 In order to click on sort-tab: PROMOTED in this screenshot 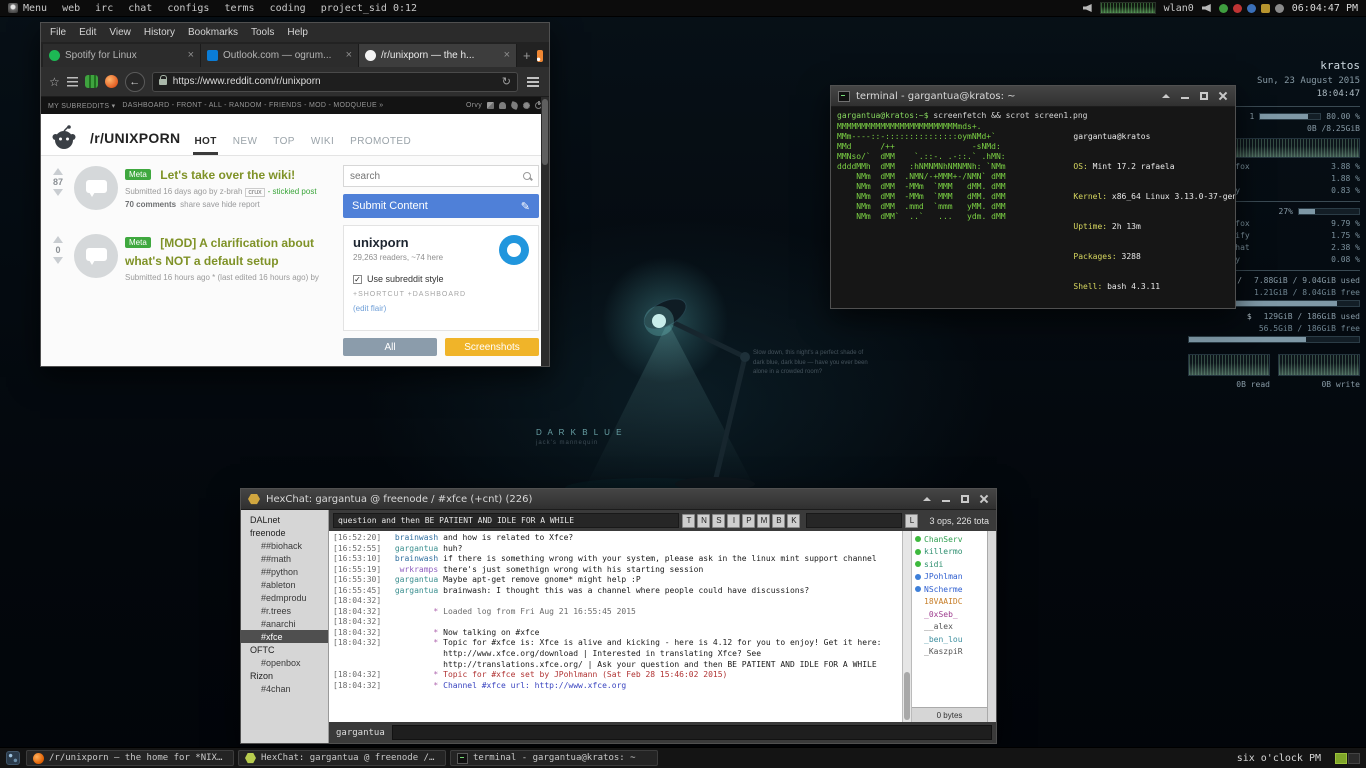, I will do `click(380, 143)`.